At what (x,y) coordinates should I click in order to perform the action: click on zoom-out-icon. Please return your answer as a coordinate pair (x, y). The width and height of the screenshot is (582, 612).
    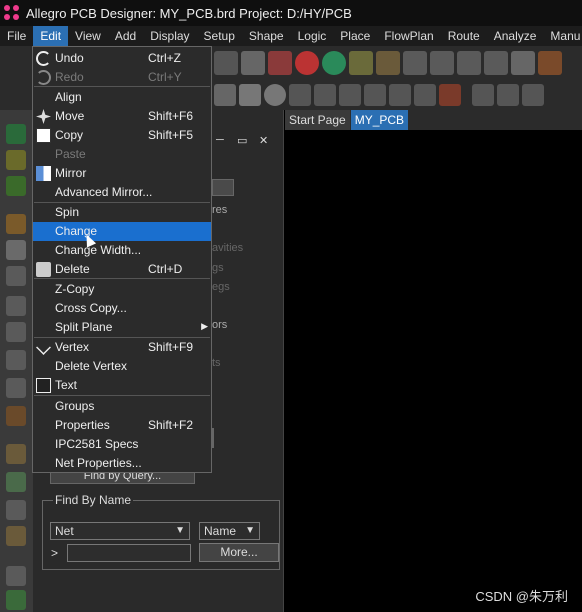
    Looking at the image, I should click on (442, 63).